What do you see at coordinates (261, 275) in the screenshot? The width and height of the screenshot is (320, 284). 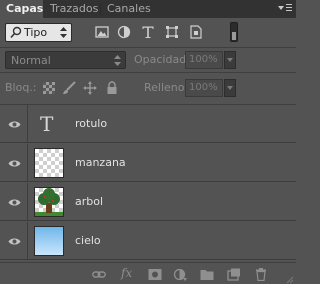 I see `trash-icon` at bounding box center [261, 275].